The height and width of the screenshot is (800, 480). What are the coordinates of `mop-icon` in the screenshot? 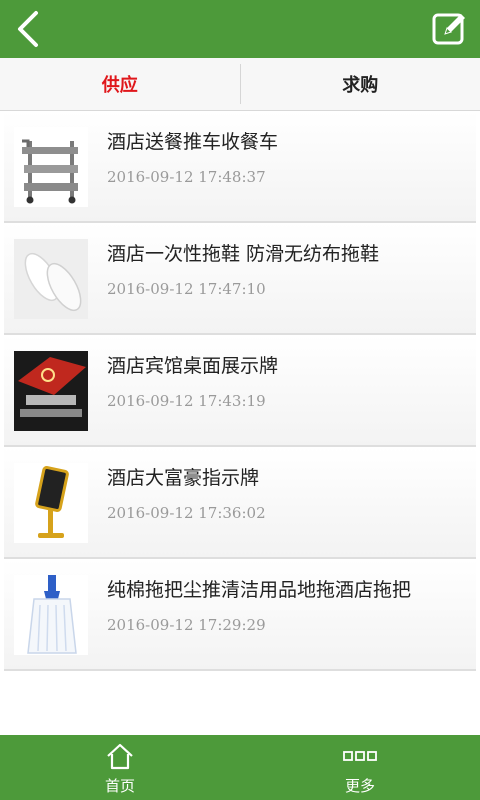 It's located at (52, 614).